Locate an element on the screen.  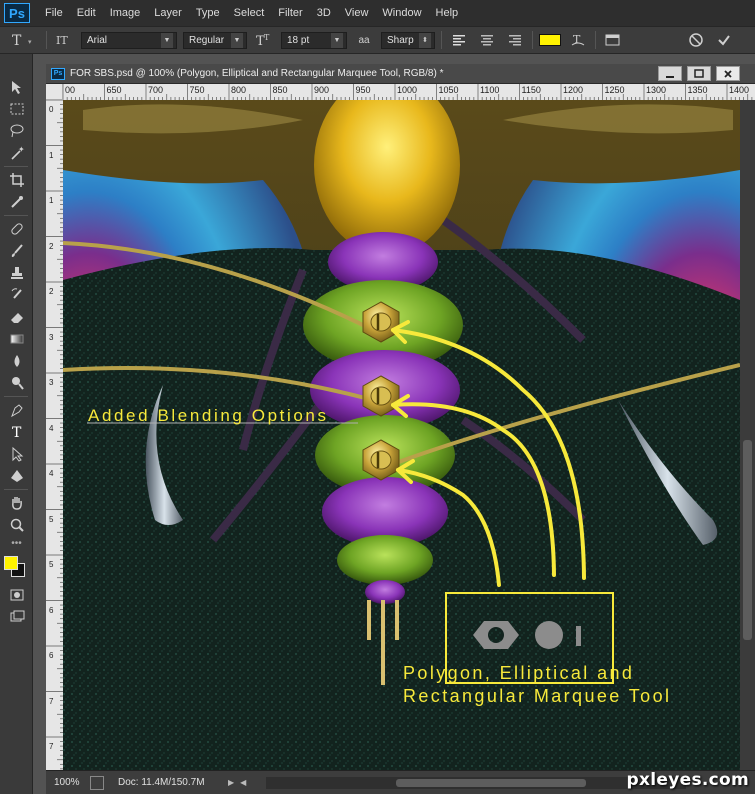
ruler-label: 00 is located at coordinates (70, 90).